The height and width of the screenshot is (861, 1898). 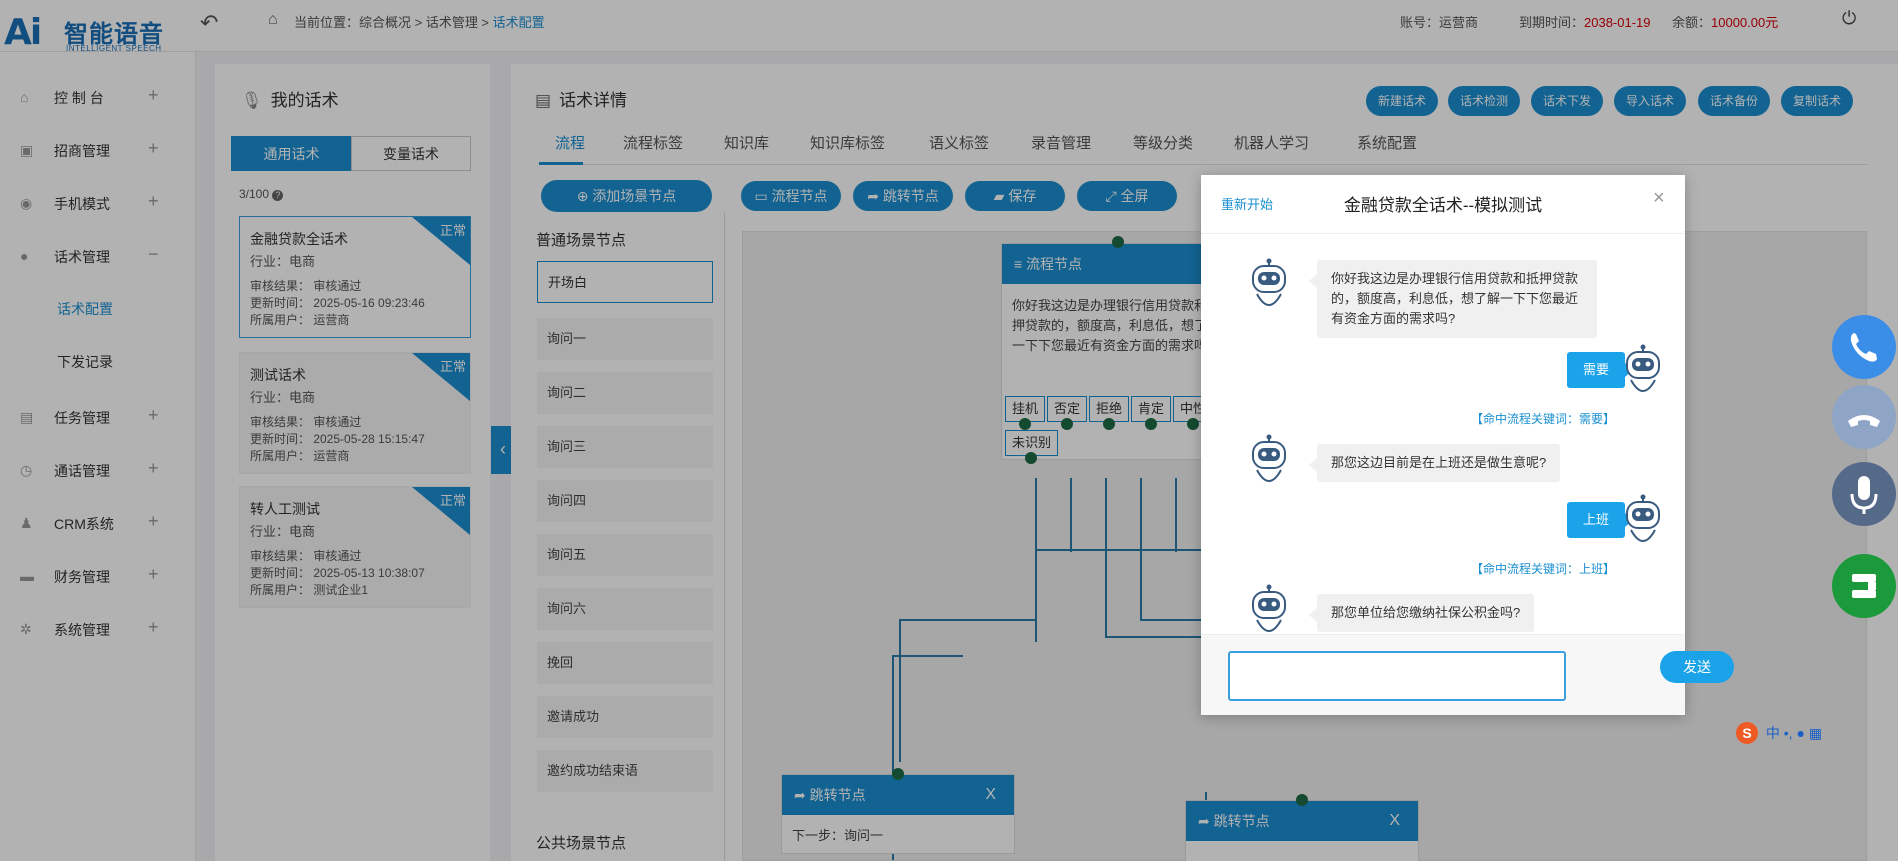 I want to click on transfer-button, so click(x=1864, y=586).